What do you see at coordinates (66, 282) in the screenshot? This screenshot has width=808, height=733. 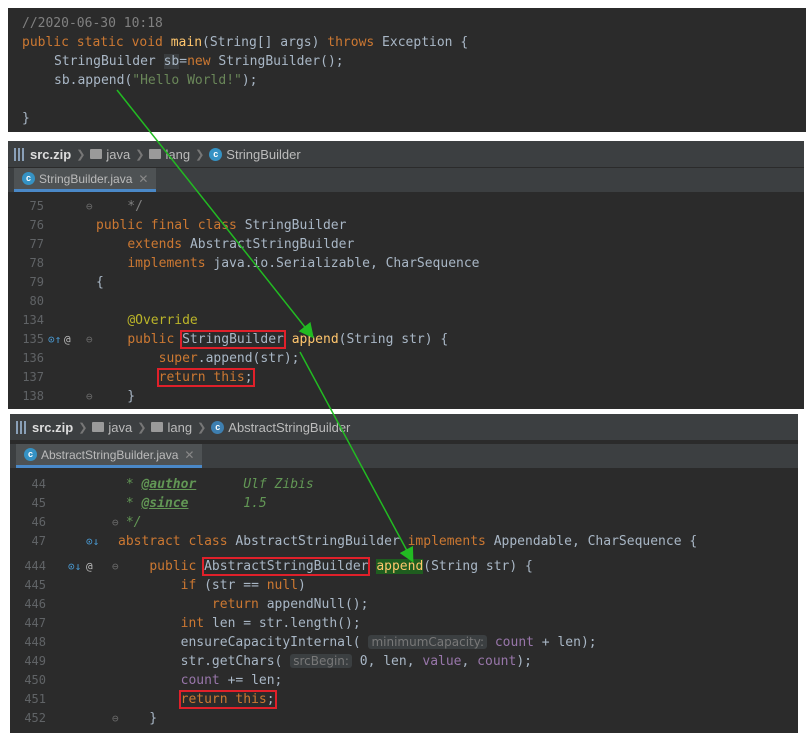 I see `code-line: 79{` at bounding box center [66, 282].